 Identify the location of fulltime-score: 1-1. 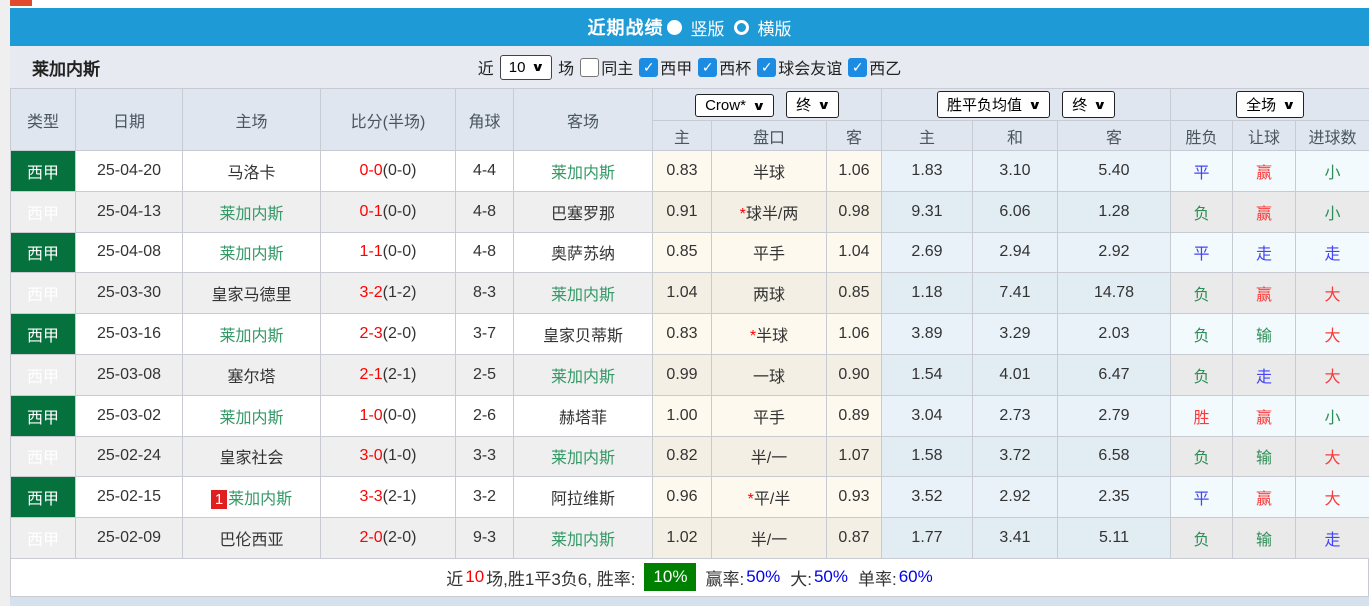
(371, 251).